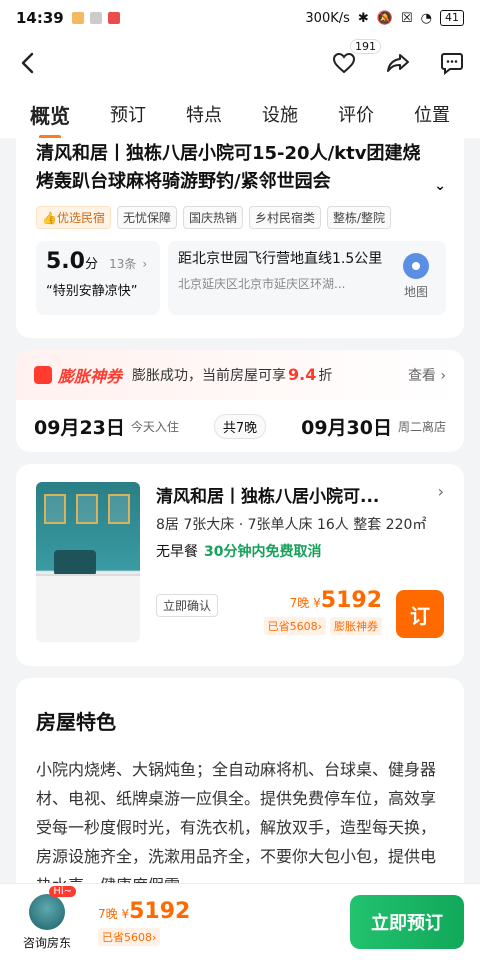  What do you see at coordinates (47, 911) in the screenshot?
I see `avatar` at bounding box center [47, 911].